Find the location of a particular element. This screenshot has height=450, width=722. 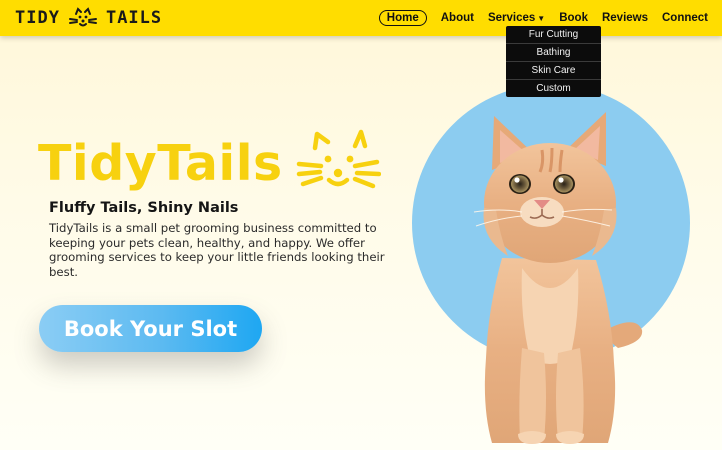

dropdown-item-bathing: Bathing is located at coordinates (553, 53).